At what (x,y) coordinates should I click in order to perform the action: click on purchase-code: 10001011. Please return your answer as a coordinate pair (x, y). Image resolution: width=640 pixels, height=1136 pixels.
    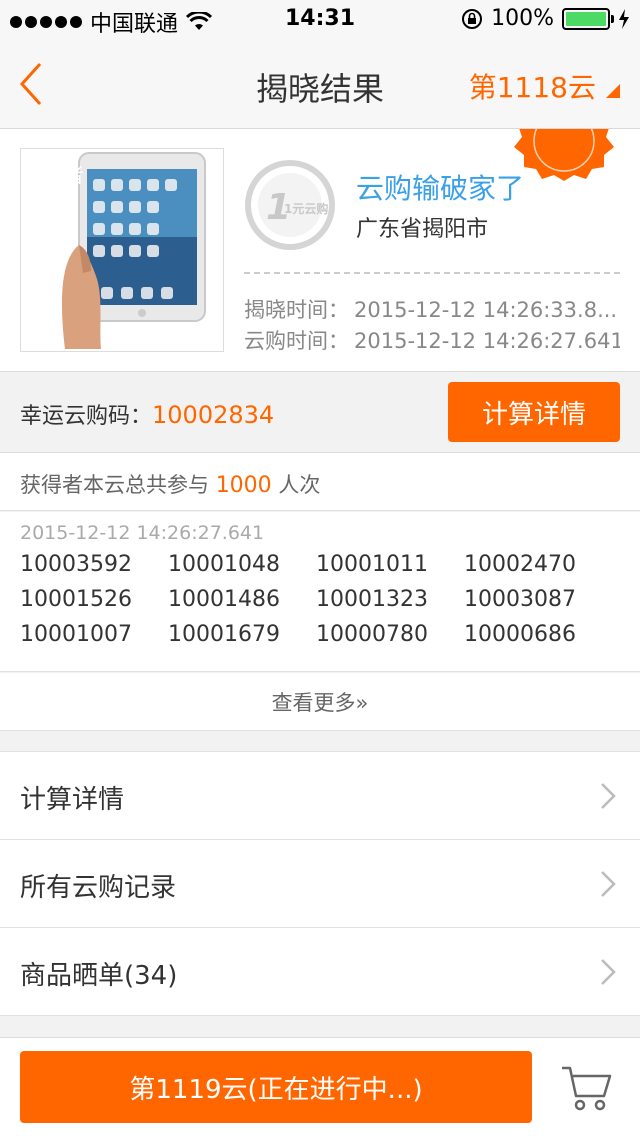
    Looking at the image, I should click on (372, 564).